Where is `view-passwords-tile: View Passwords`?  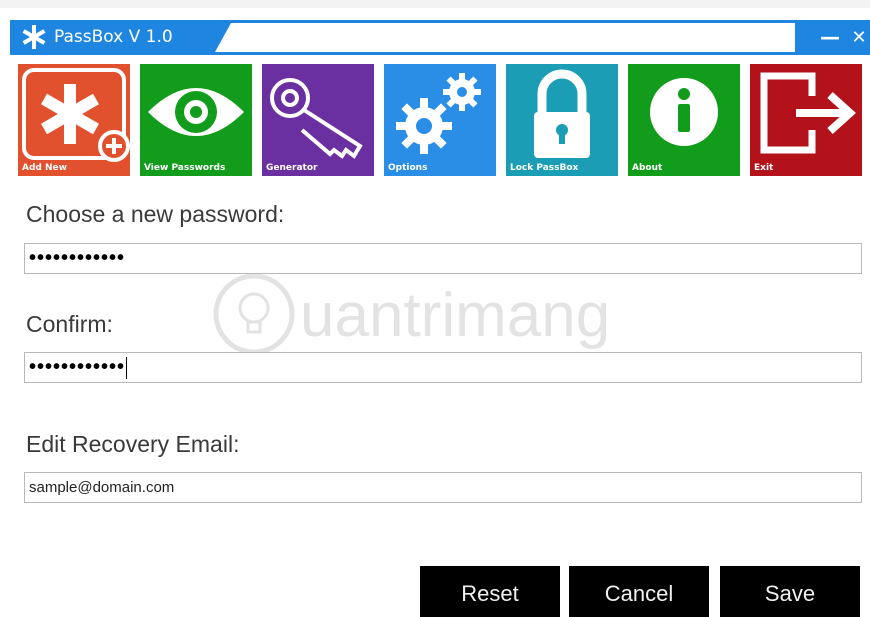 view-passwords-tile: View Passwords is located at coordinates (196, 120).